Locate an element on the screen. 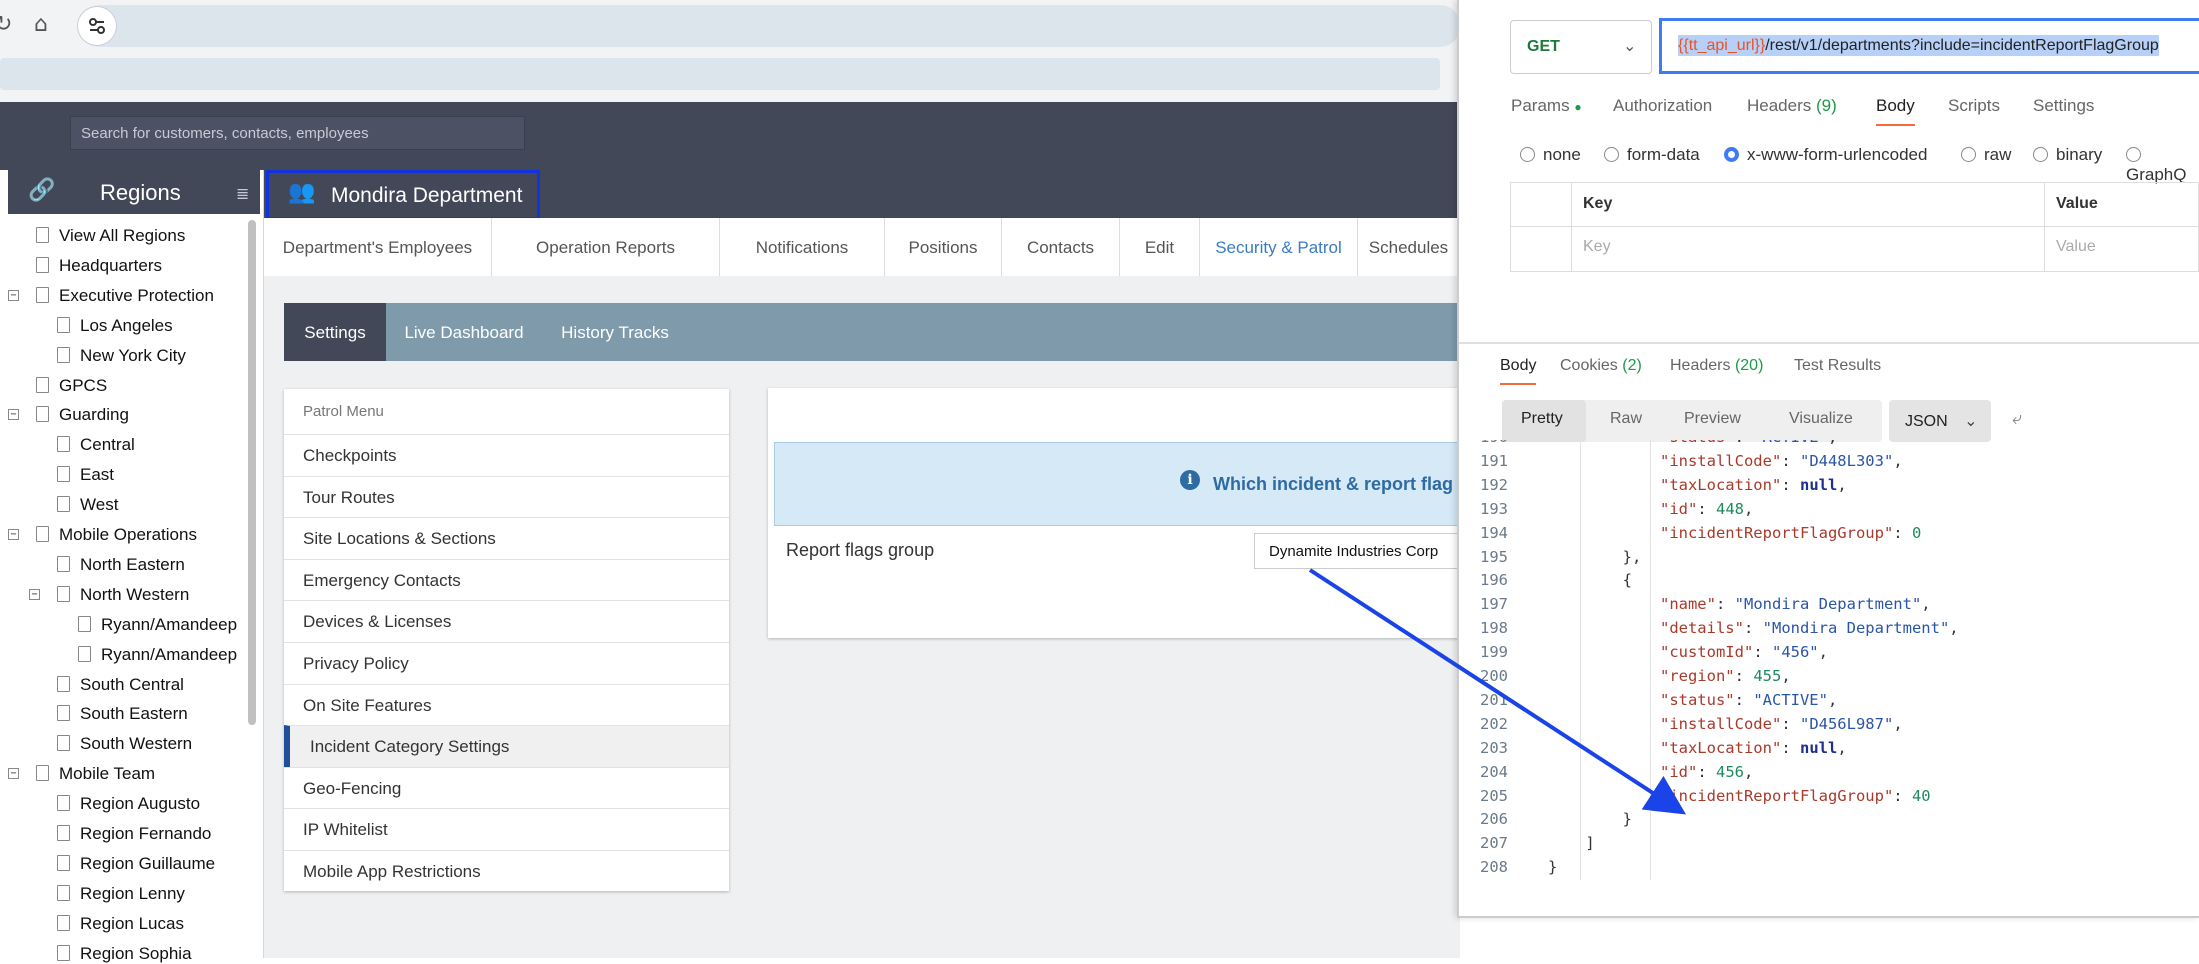 This screenshot has height=964, width=2199. sidebar-scrollbar is located at coordinates (252, 472).